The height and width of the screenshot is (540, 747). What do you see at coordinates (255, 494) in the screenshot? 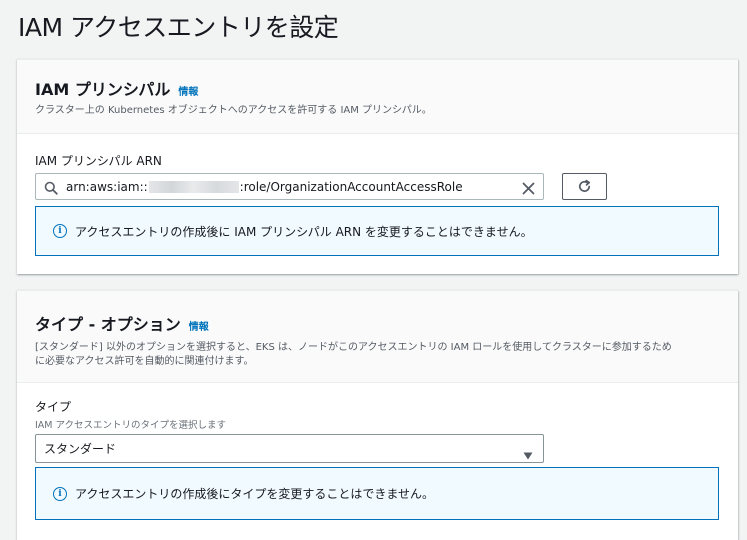
I see `type-alert-text: アクセスエントリの作成後にタイプを変更することはできません。` at bounding box center [255, 494].